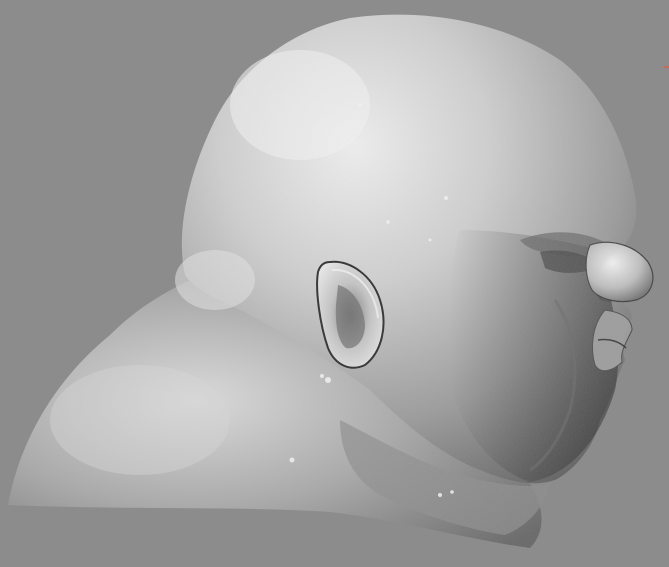 Image resolution: width=669 pixels, height=567 pixels. Describe the element at coordinates (666, 67) in the screenshot. I see `marker-tick` at that location.